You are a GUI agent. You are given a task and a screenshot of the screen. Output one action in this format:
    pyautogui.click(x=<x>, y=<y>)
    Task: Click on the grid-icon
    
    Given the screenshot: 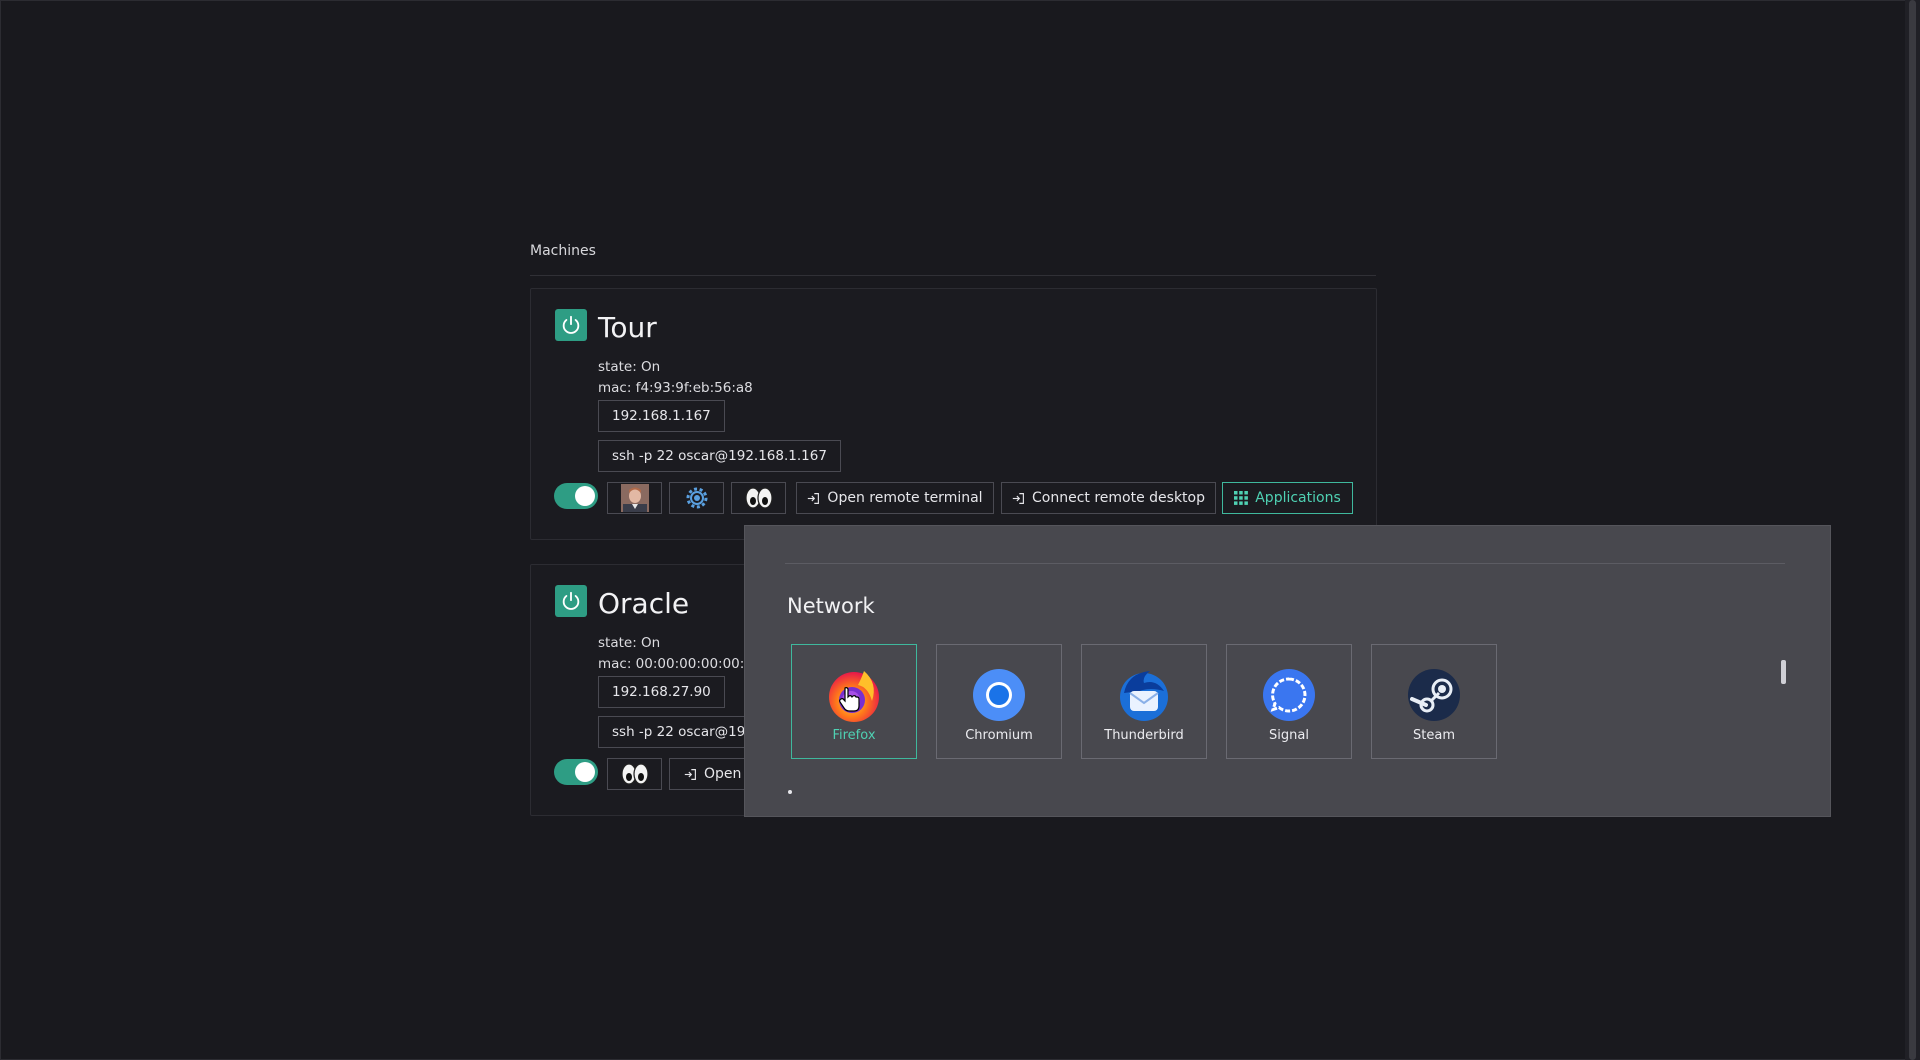 What is the action you would take?
    pyautogui.click(x=1241, y=498)
    